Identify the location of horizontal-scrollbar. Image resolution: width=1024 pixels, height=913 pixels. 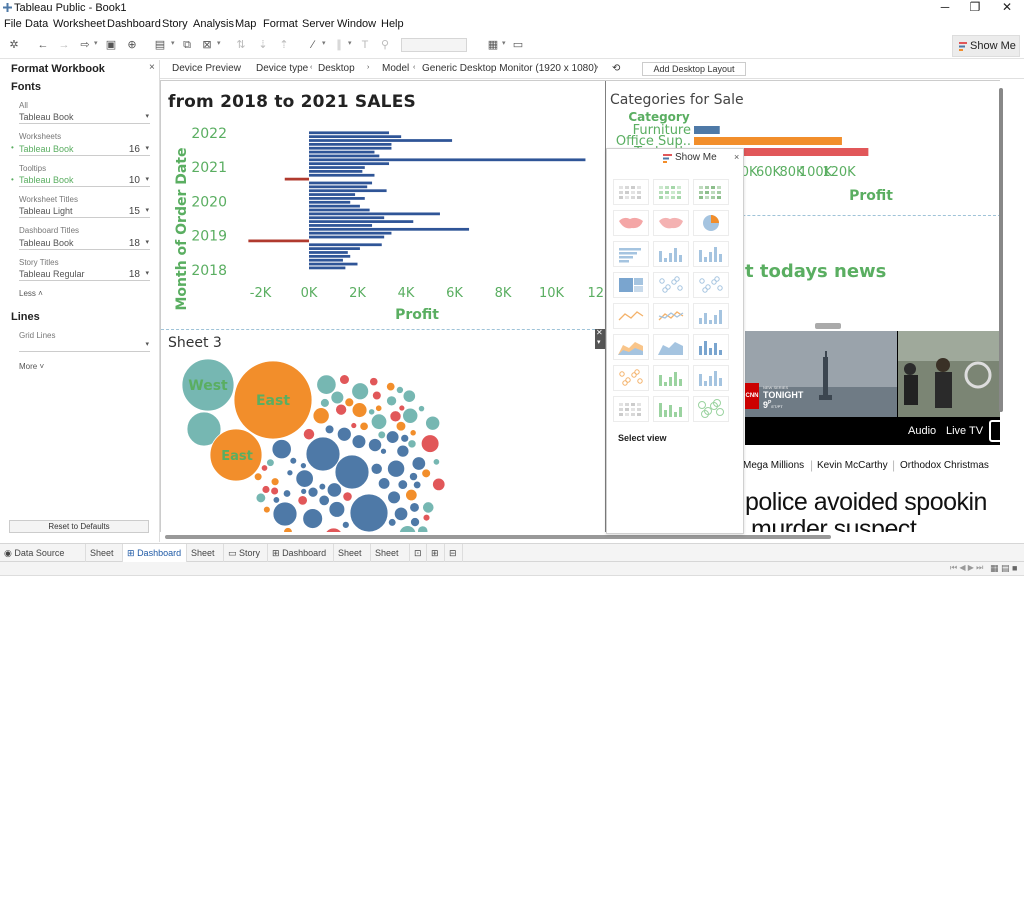
(498, 537).